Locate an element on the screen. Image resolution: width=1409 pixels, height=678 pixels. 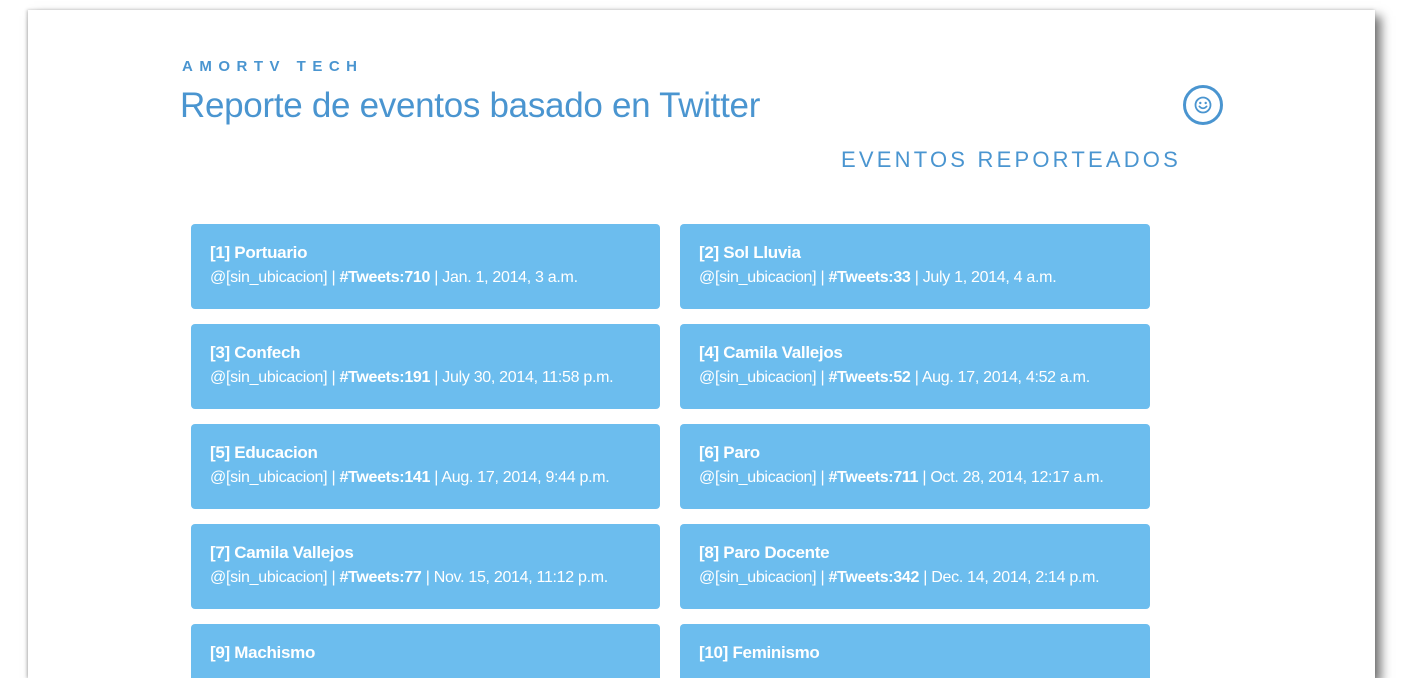
event-date: July 1, 2014, 4 a.m. is located at coordinates (989, 277).